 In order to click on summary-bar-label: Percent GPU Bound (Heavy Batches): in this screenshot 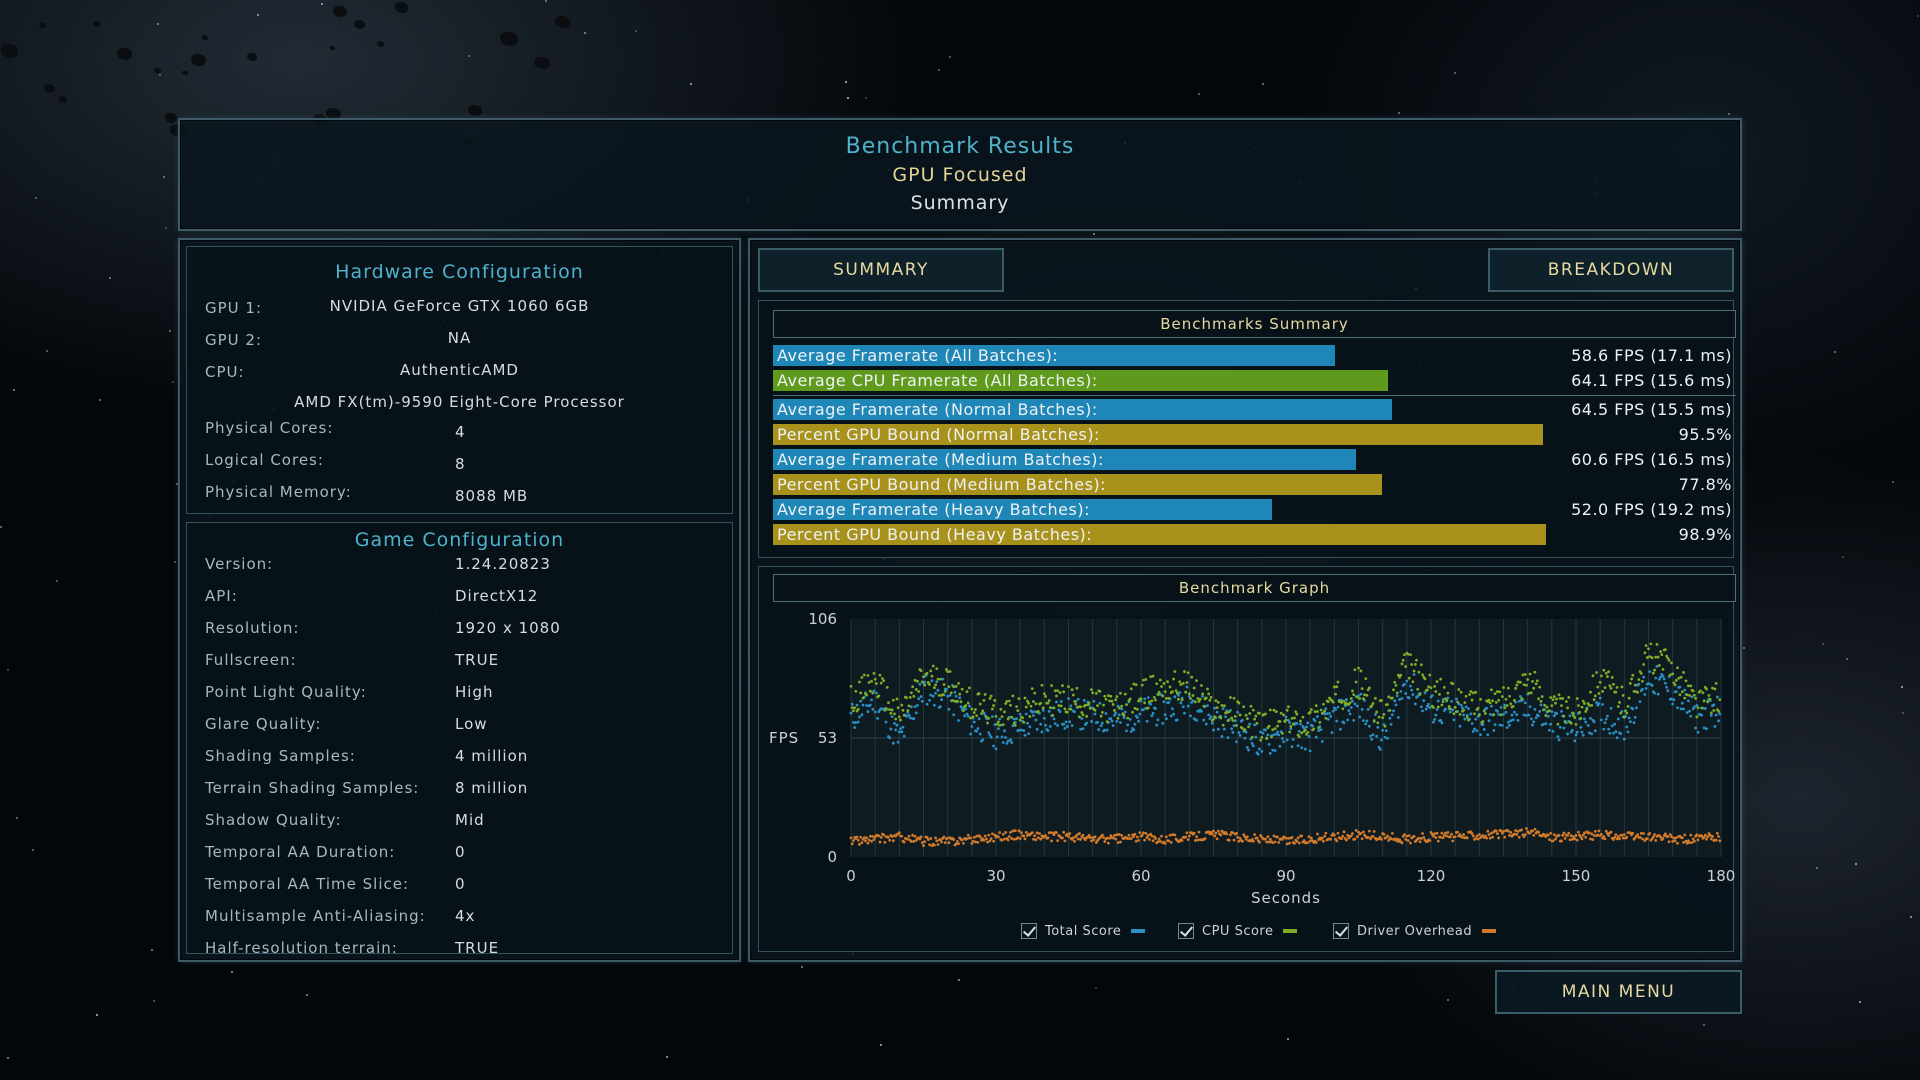, I will do `click(935, 534)`.